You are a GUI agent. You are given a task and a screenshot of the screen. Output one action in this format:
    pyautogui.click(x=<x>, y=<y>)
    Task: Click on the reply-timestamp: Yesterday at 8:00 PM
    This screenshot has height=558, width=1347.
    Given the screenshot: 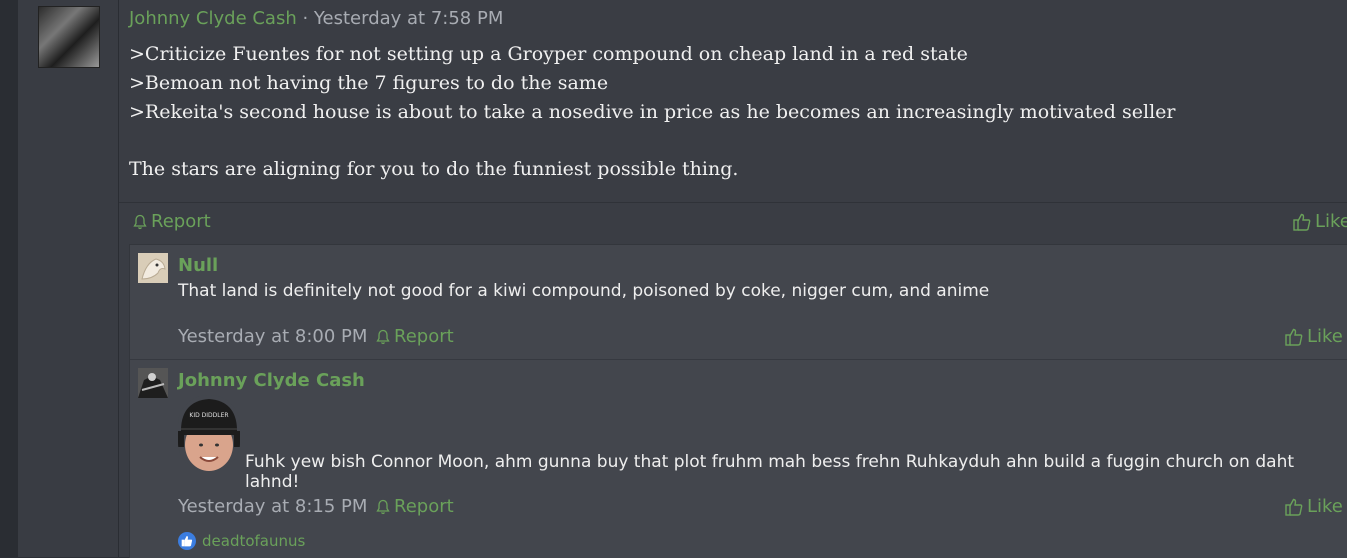 What is the action you would take?
    pyautogui.click(x=272, y=336)
    